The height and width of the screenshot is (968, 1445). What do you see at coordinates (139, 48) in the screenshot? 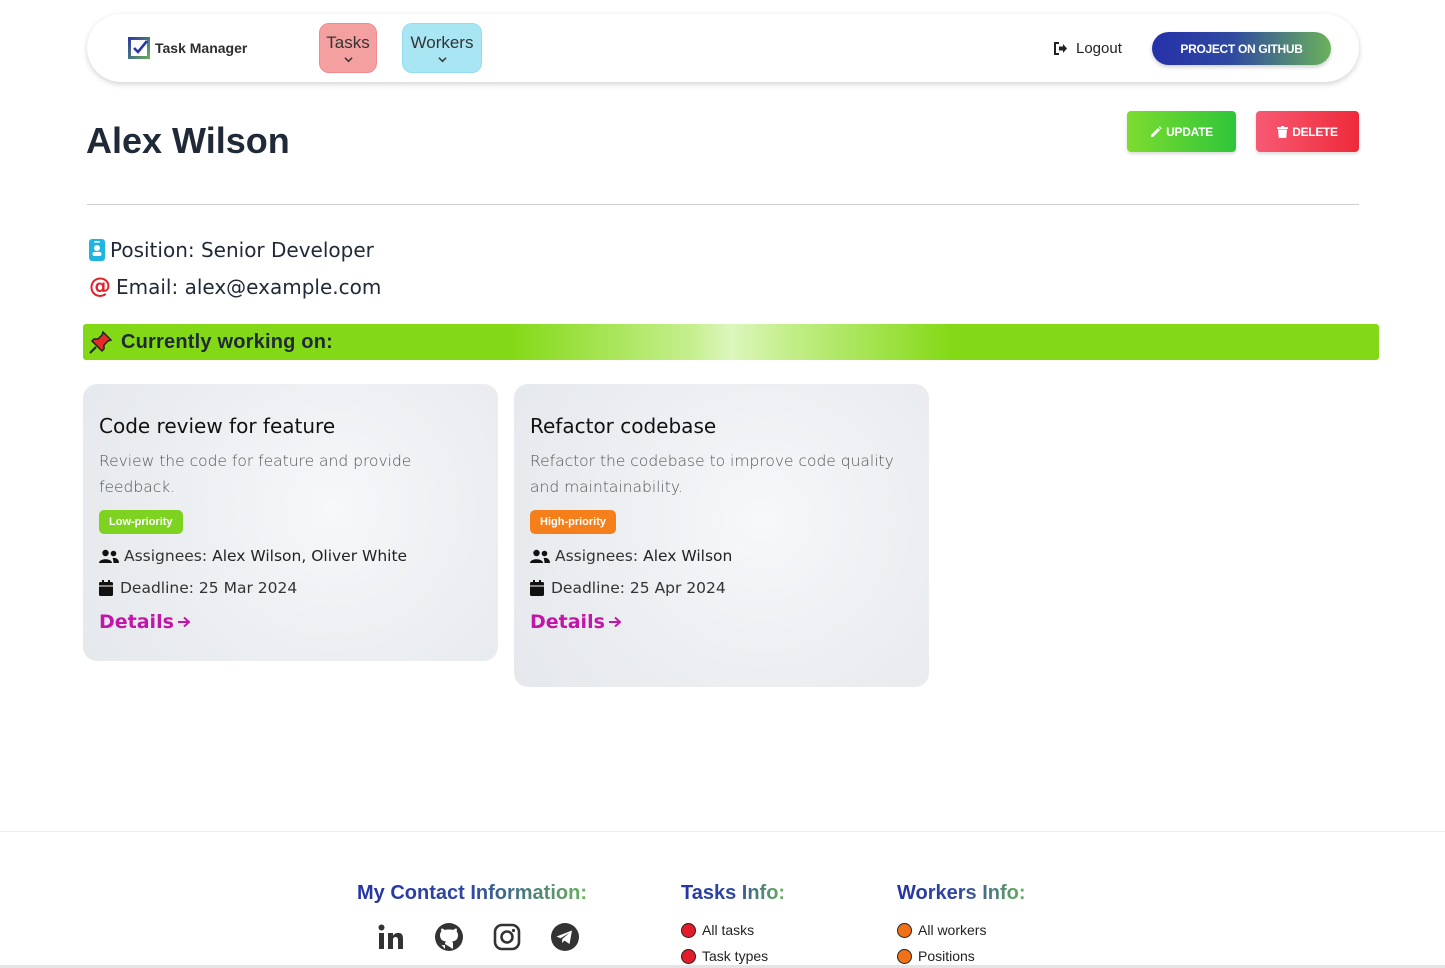
I see `checkbox-logo-icon` at bounding box center [139, 48].